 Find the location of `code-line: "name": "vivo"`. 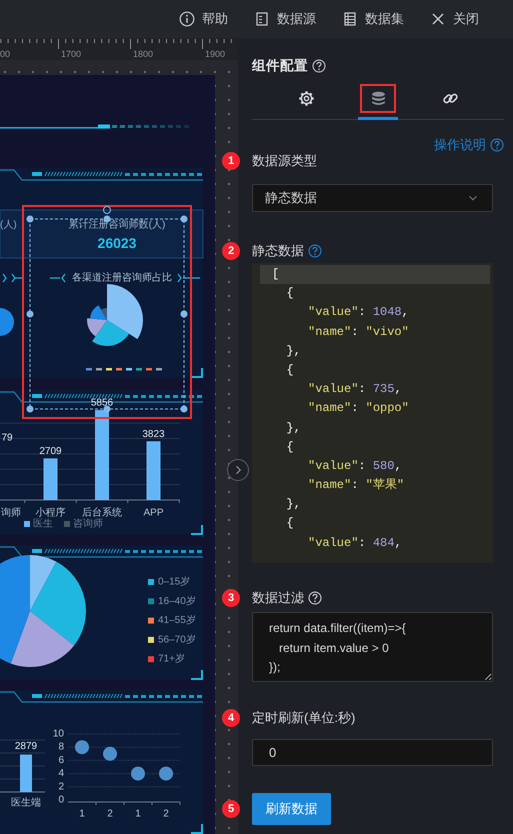

code-line: "name": "vivo" is located at coordinates (358, 332).